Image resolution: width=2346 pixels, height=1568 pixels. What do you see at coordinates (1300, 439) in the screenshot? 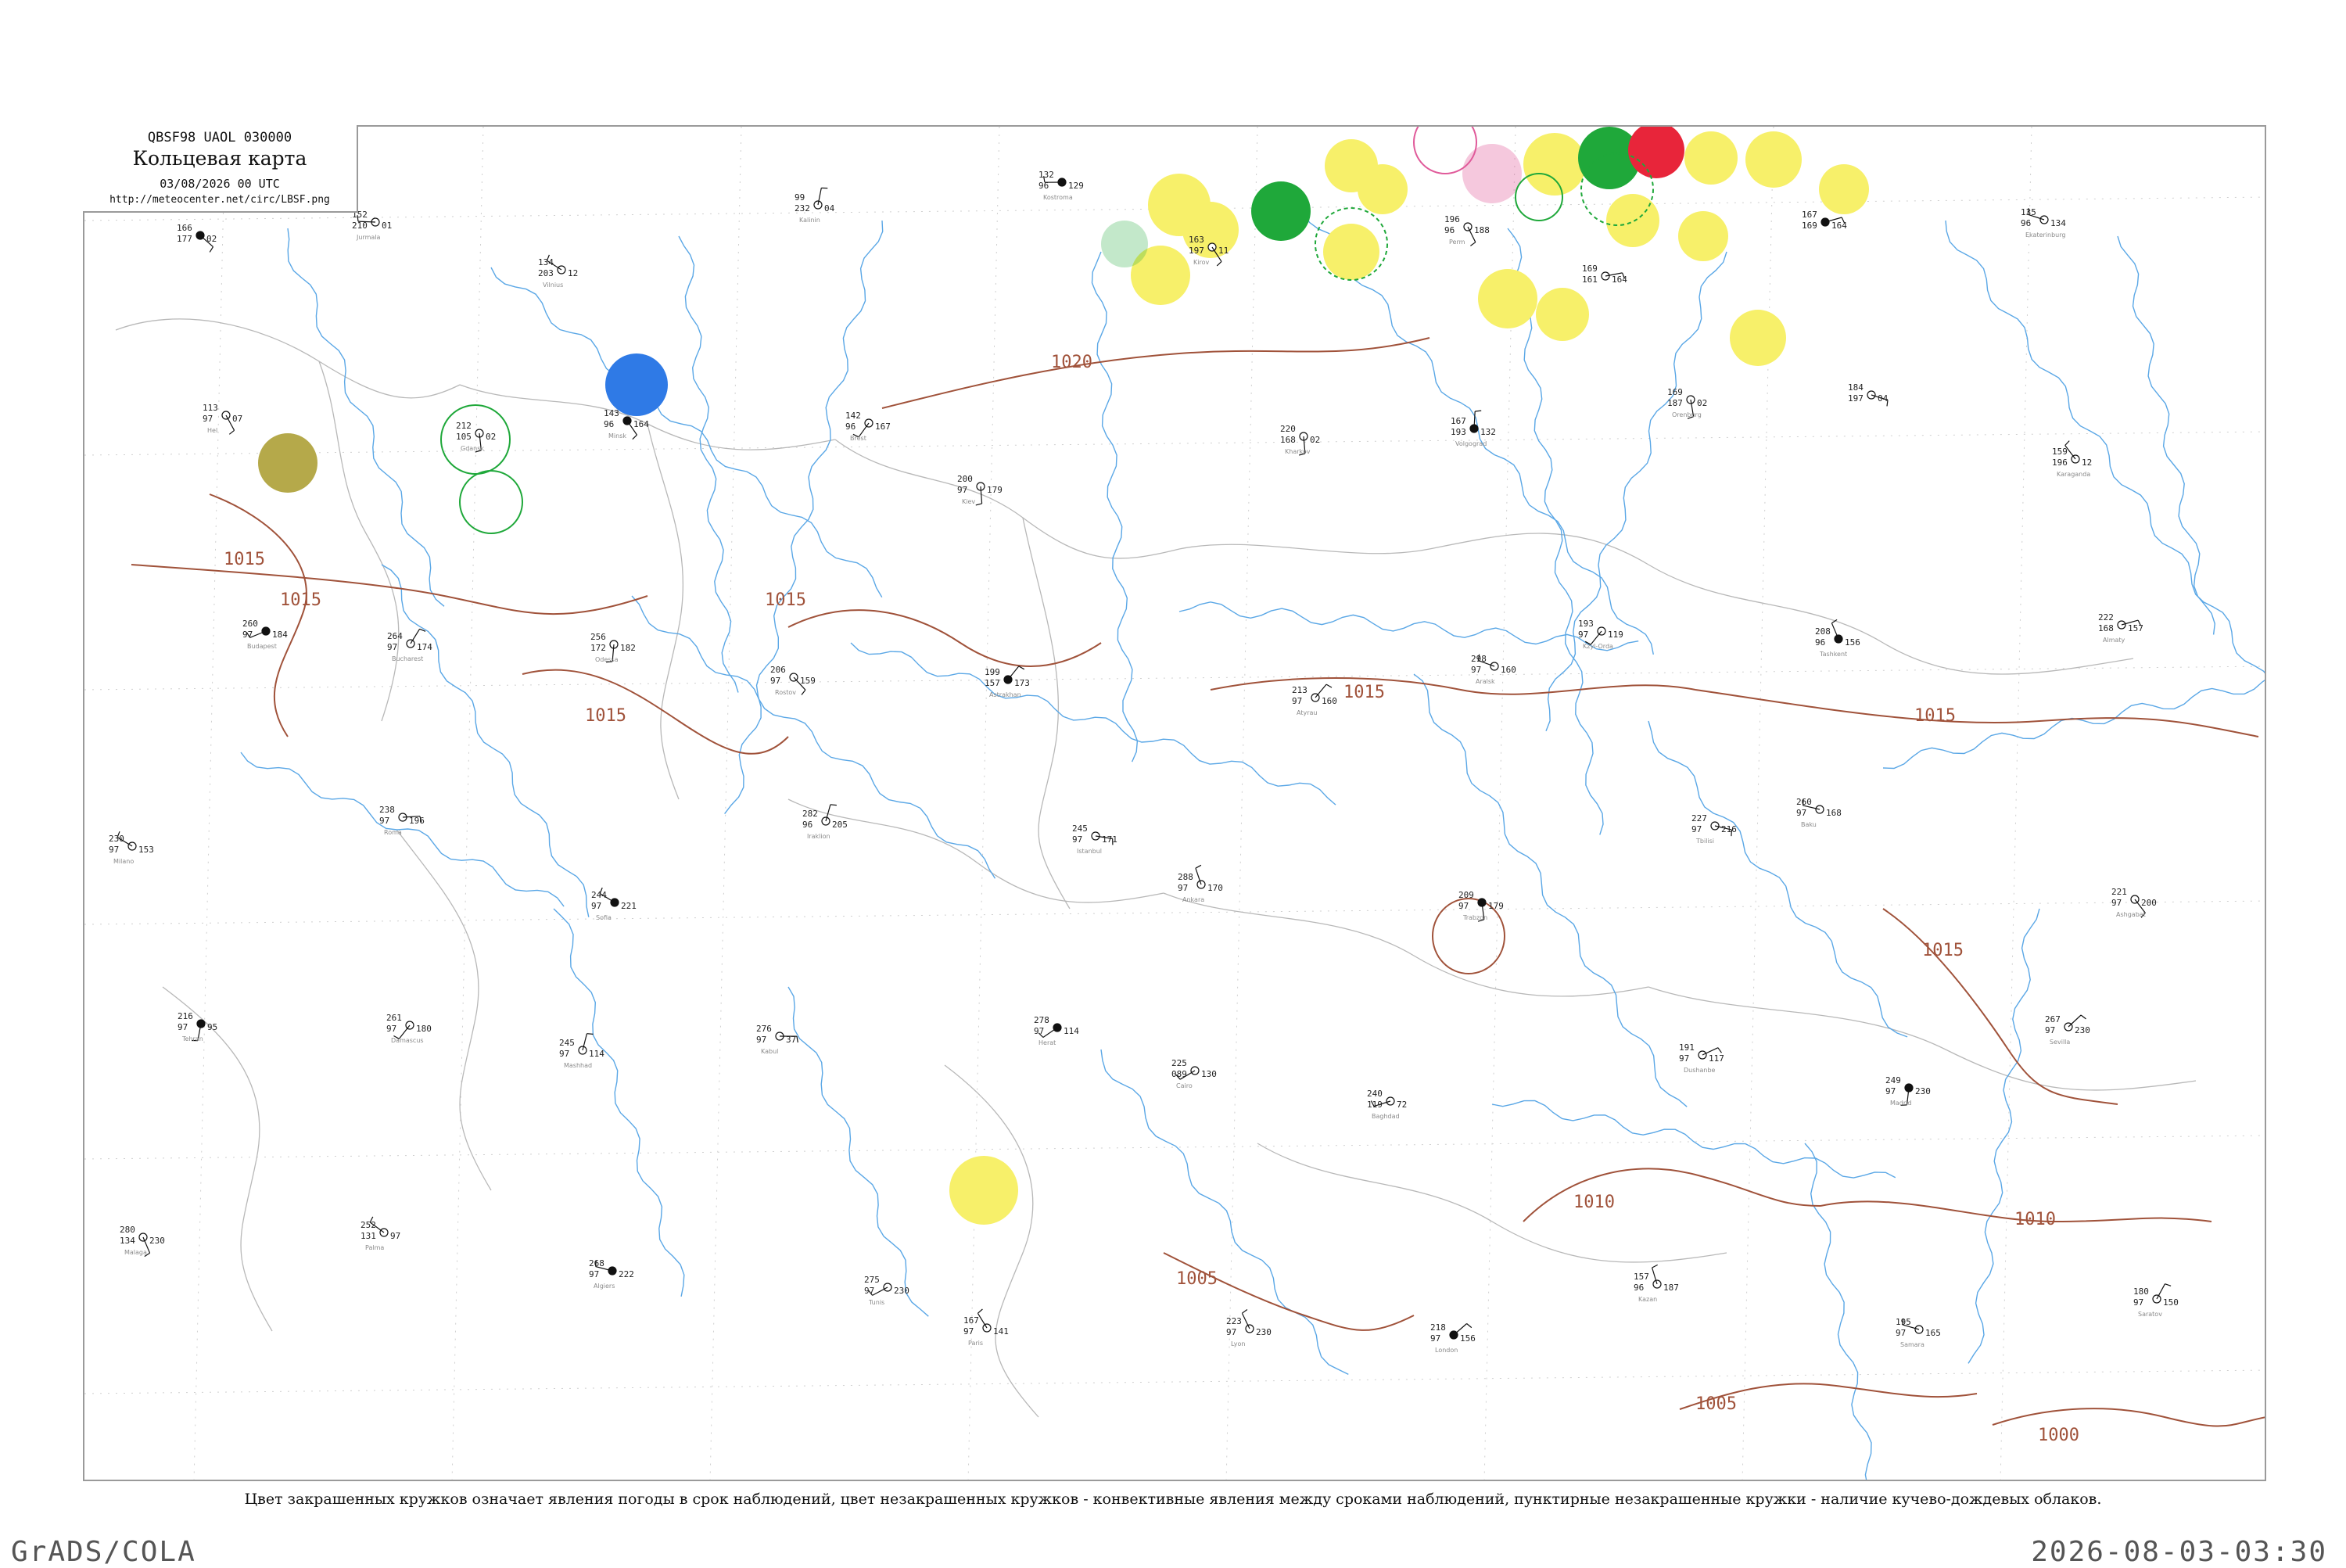
I see `station-plot: 22016802Kharkov` at bounding box center [1300, 439].